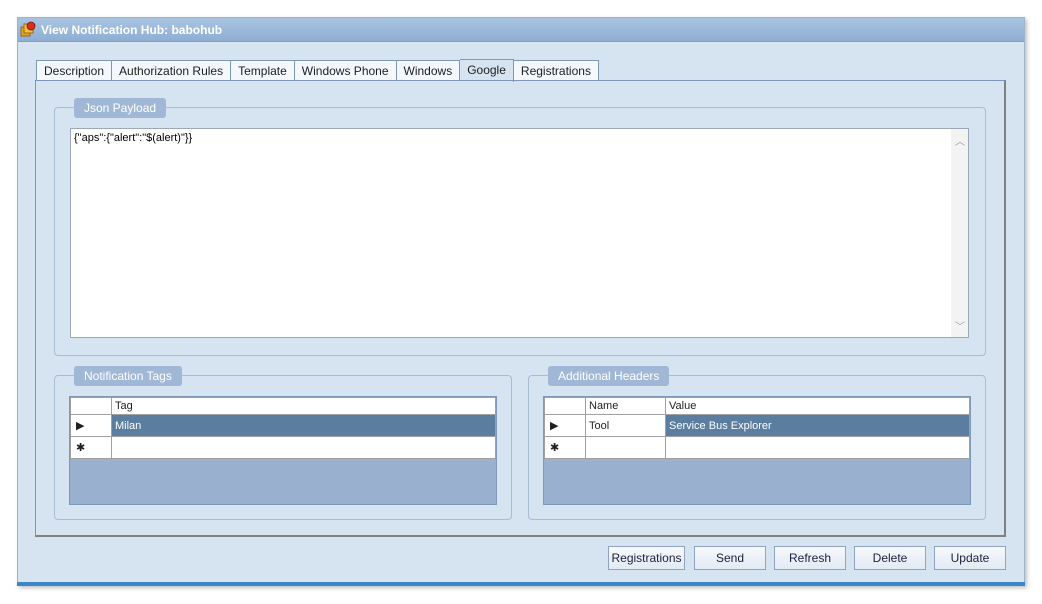 The height and width of the screenshot is (604, 1042). I want to click on registrations-button: Registrations, so click(646, 558).